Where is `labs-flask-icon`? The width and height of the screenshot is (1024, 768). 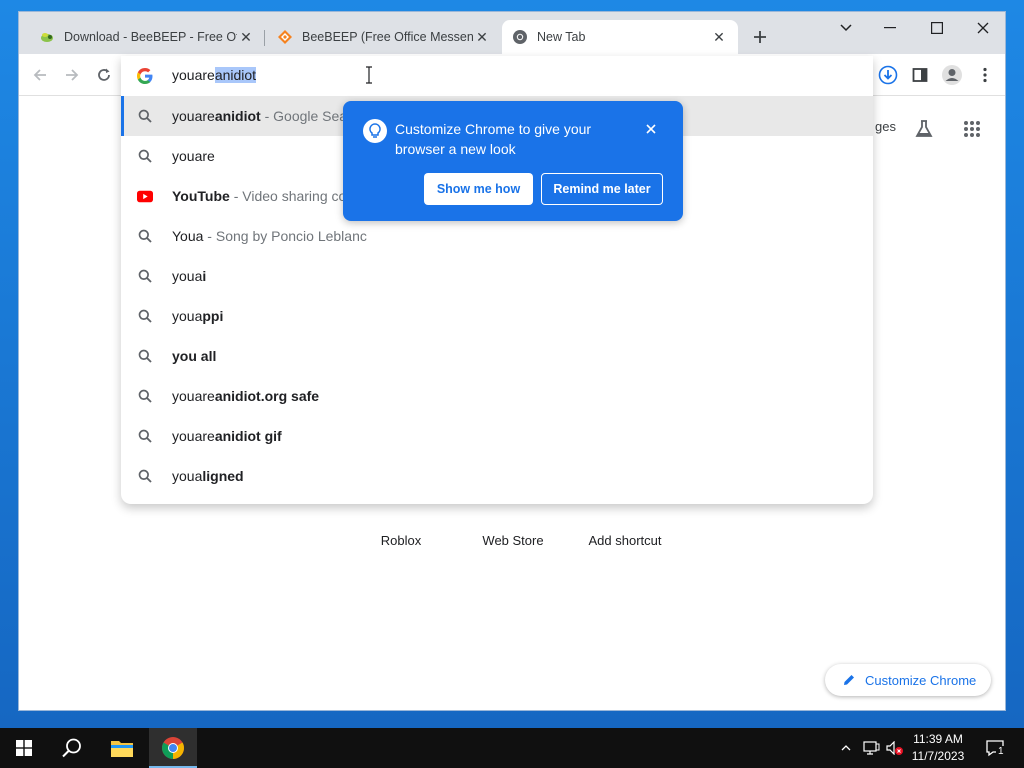
labs-flask-icon is located at coordinates (924, 128).